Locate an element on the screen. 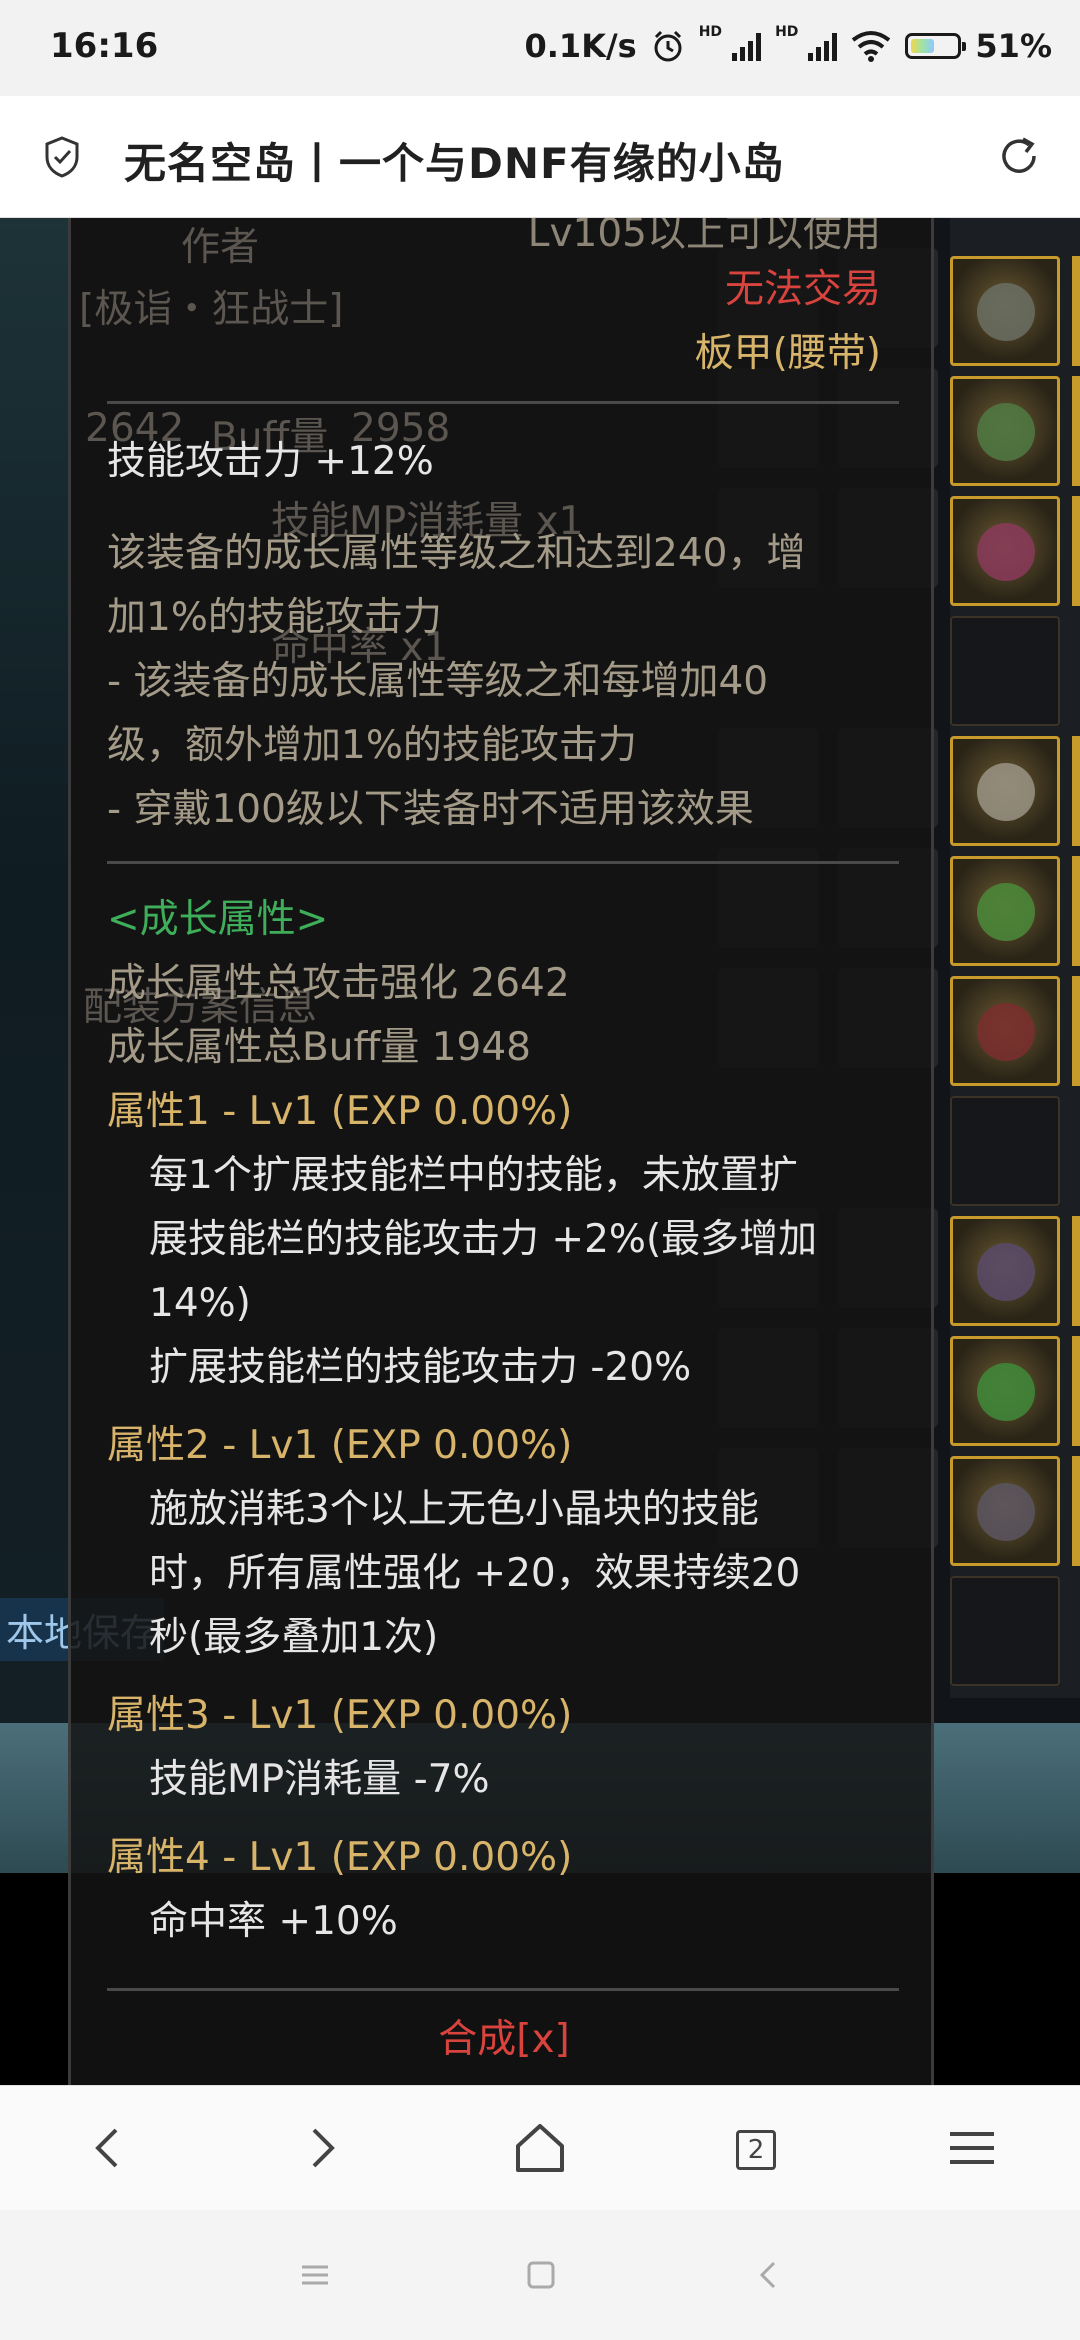 The width and height of the screenshot is (1080, 2340). status-time: 16:16 is located at coordinates (104, 46).